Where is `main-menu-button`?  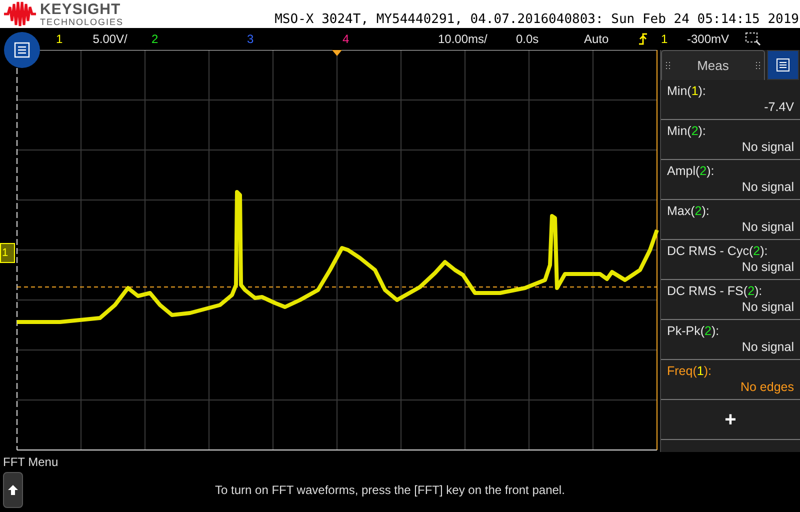 main-menu-button is located at coordinates (22, 50).